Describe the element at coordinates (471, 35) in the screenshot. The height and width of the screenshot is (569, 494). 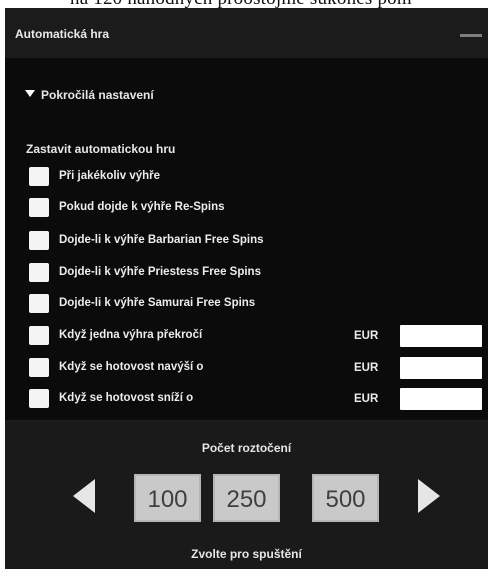
I see `minimize-icon` at that location.